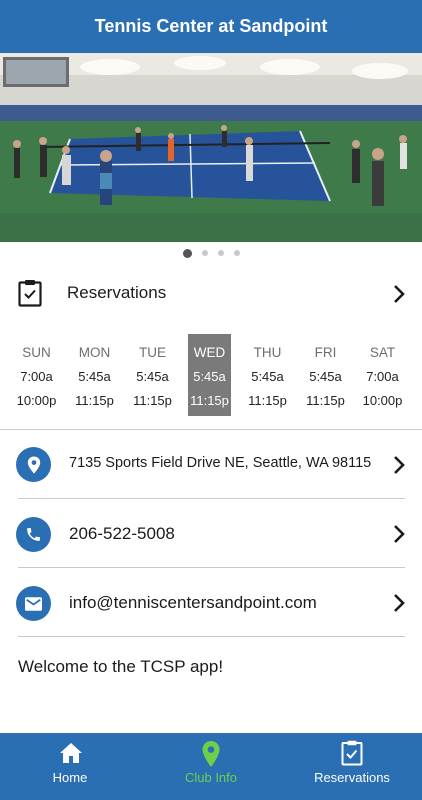  I want to click on email-text: info@tenniscentersandpoint.com, so click(193, 602).